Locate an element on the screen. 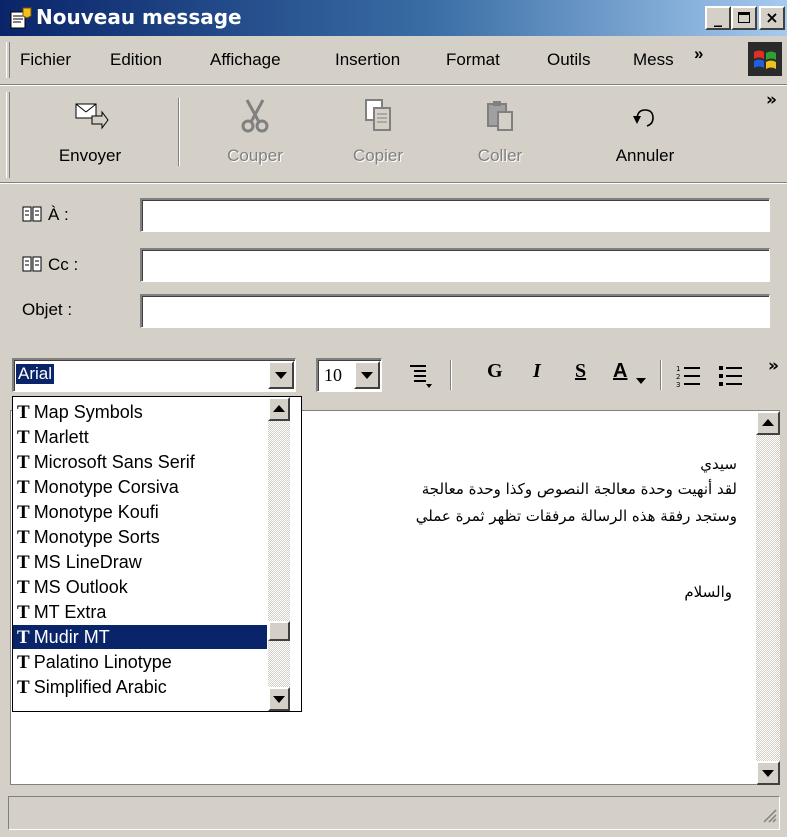 This screenshot has height=837, width=787. font-option-label: Simplified Arabic is located at coordinates (100, 687).